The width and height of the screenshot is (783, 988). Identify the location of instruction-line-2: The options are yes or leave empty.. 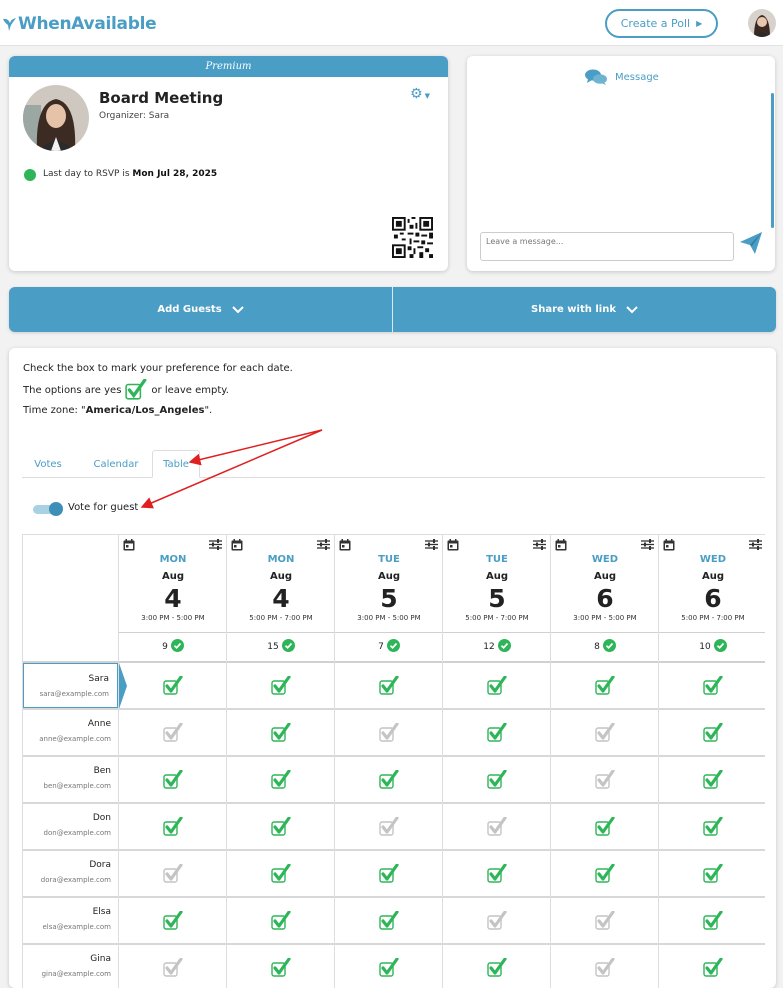
(126, 390).